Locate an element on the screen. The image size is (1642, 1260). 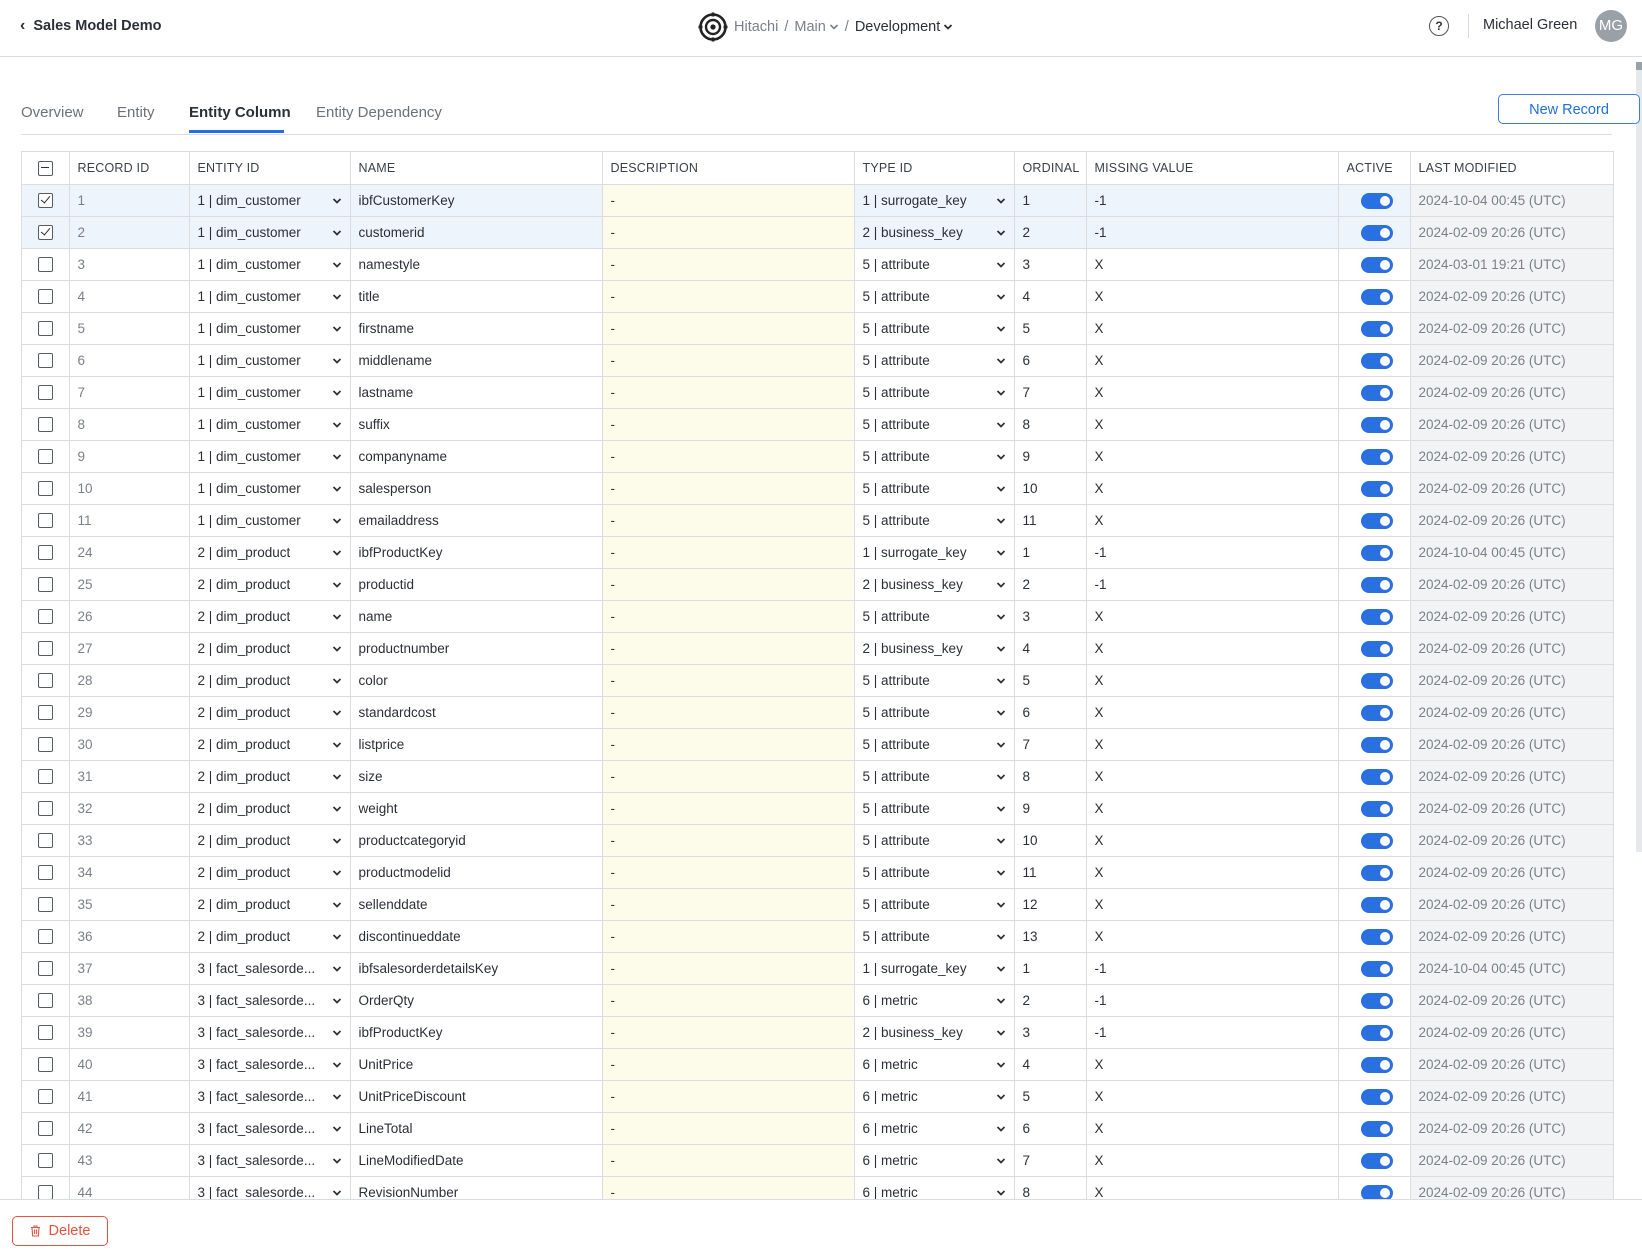
scrollbar-thumb is located at coordinates (1639, 66).